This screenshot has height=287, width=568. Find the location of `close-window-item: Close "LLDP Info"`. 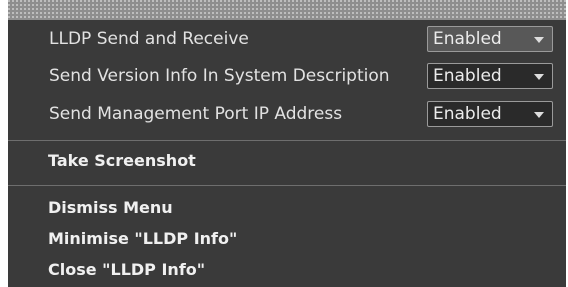

close-window-item: Close "LLDP Info" is located at coordinates (126, 270).